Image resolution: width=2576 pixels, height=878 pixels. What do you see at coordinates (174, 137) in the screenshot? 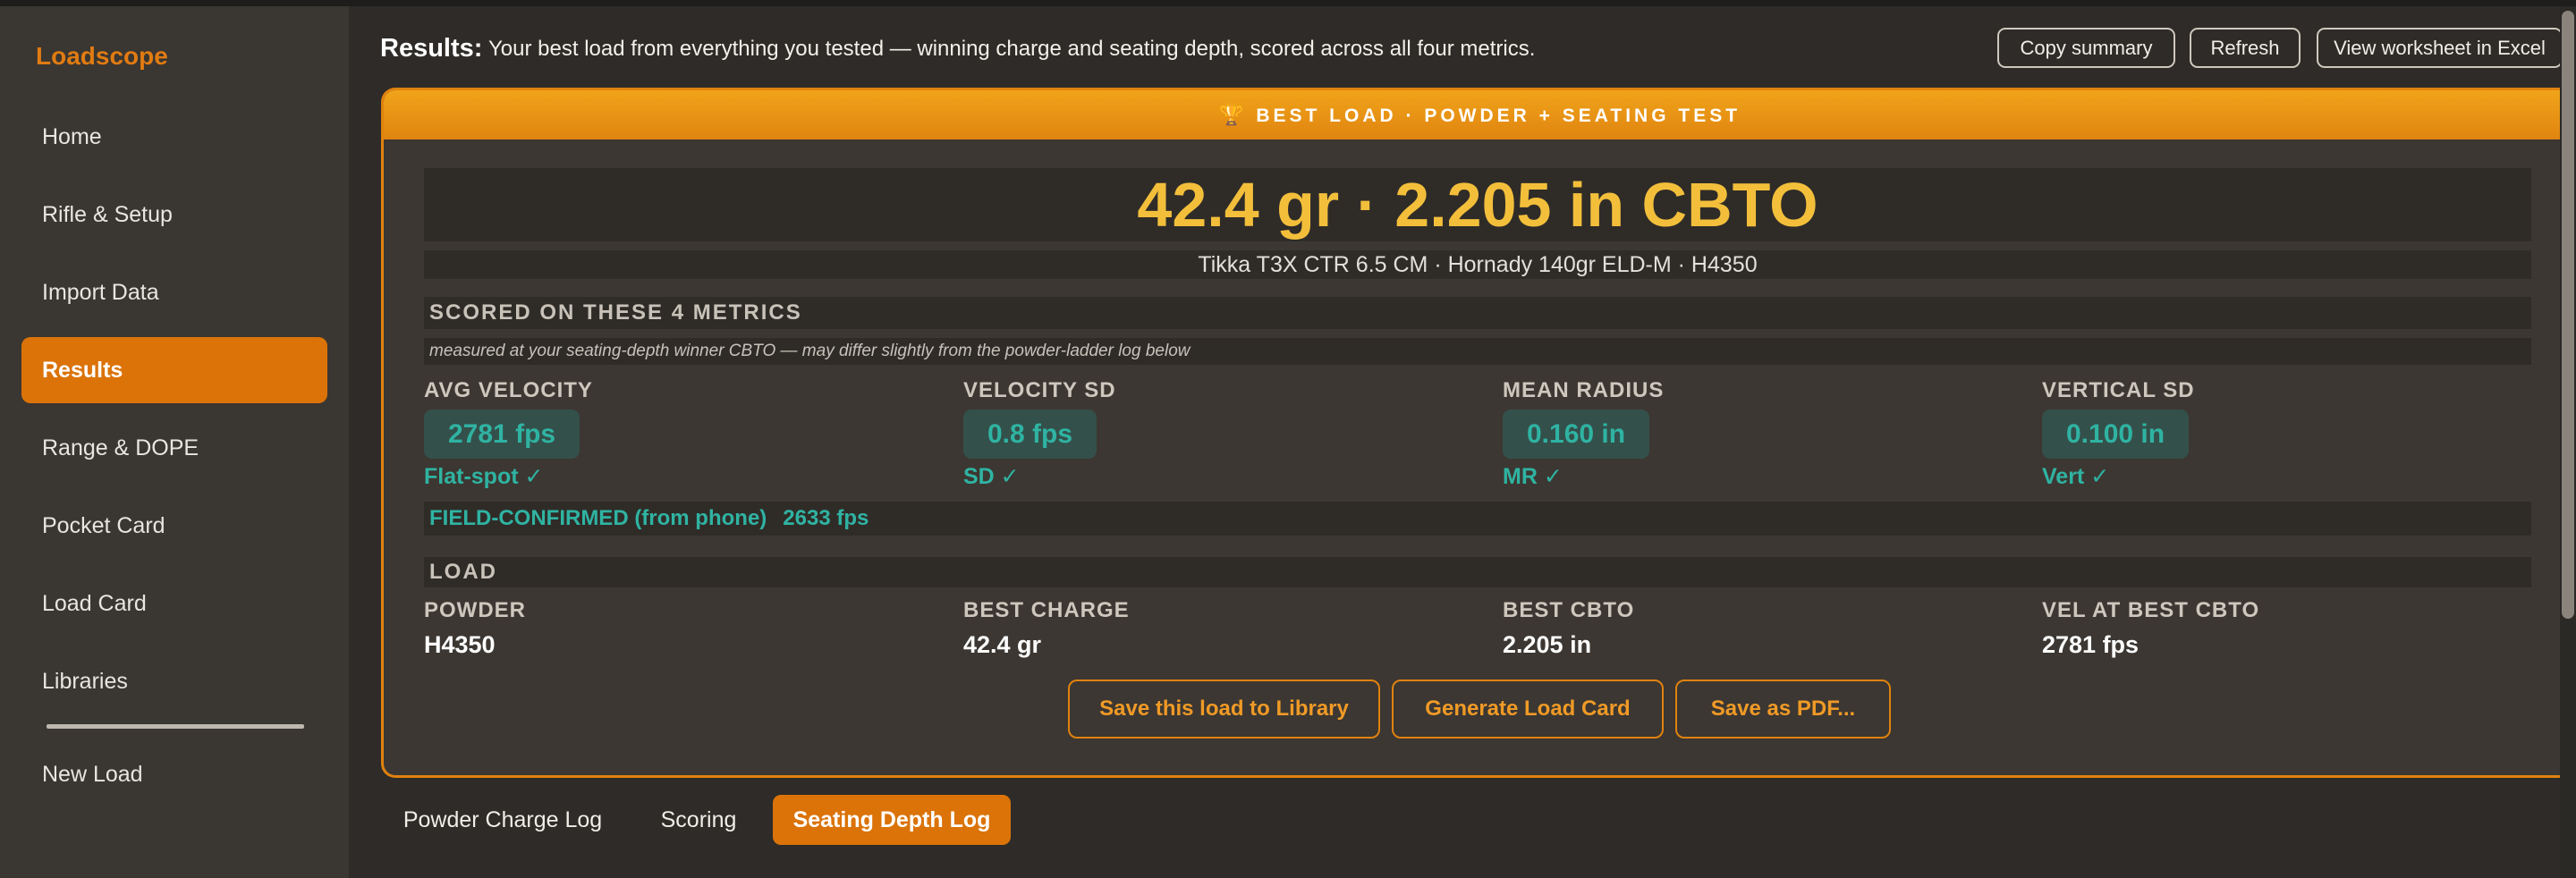
I see `sidebar-item-home: Home` at bounding box center [174, 137].